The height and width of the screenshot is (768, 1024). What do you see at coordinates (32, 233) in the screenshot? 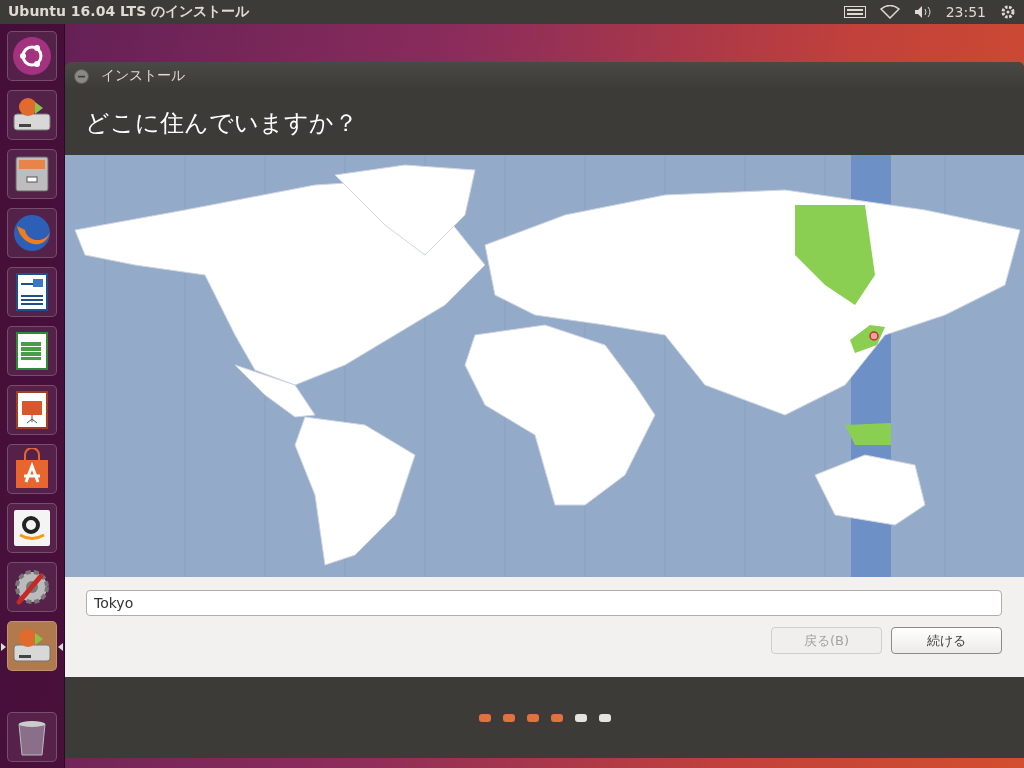
I see `globe-icon` at bounding box center [32, 233].